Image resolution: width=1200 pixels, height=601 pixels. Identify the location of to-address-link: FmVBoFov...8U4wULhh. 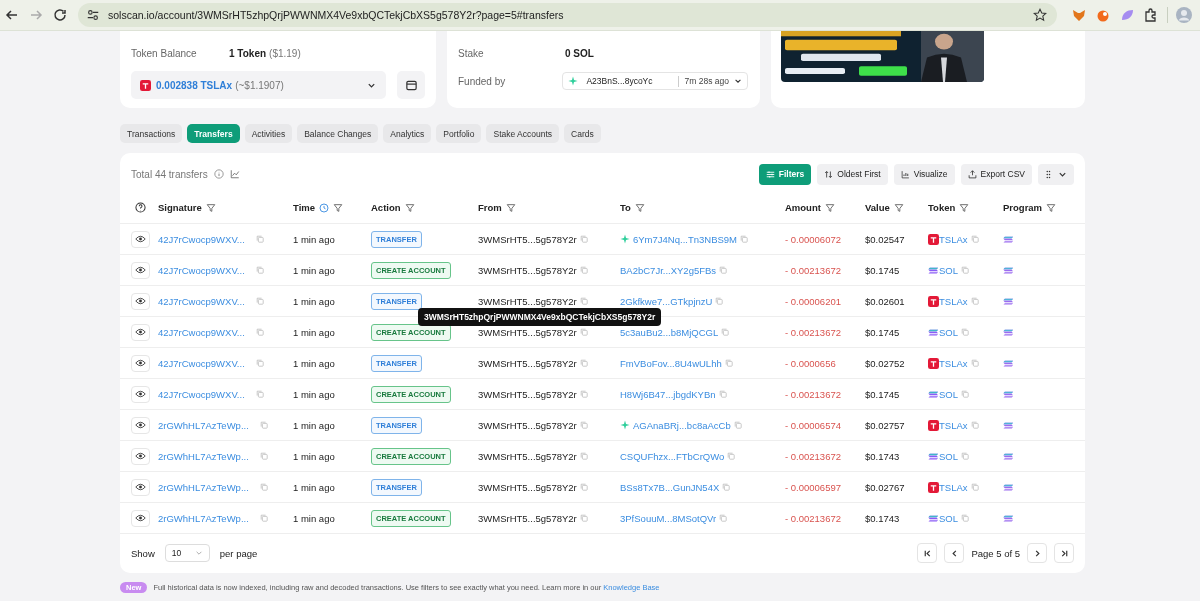
(671, 363).